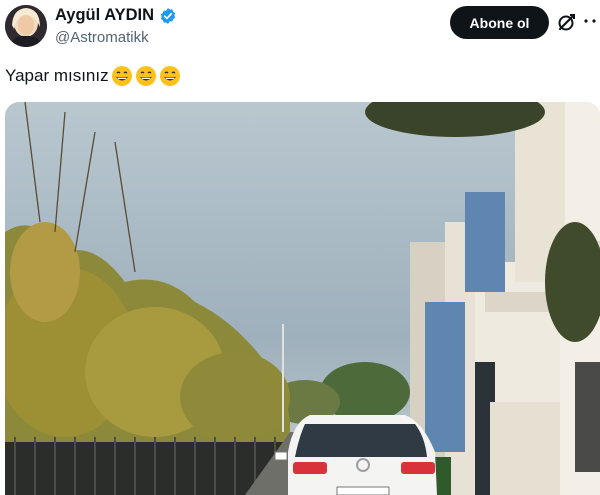  I want to click on tweet-text: Yapar mısınız, so click(93, 76).